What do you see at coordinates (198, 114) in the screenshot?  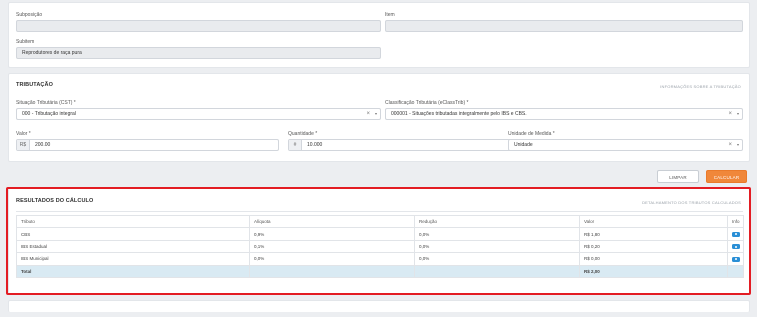 I see `cst-select: 000 - Tributação integral × ▾` at bounding box center [198, 114].